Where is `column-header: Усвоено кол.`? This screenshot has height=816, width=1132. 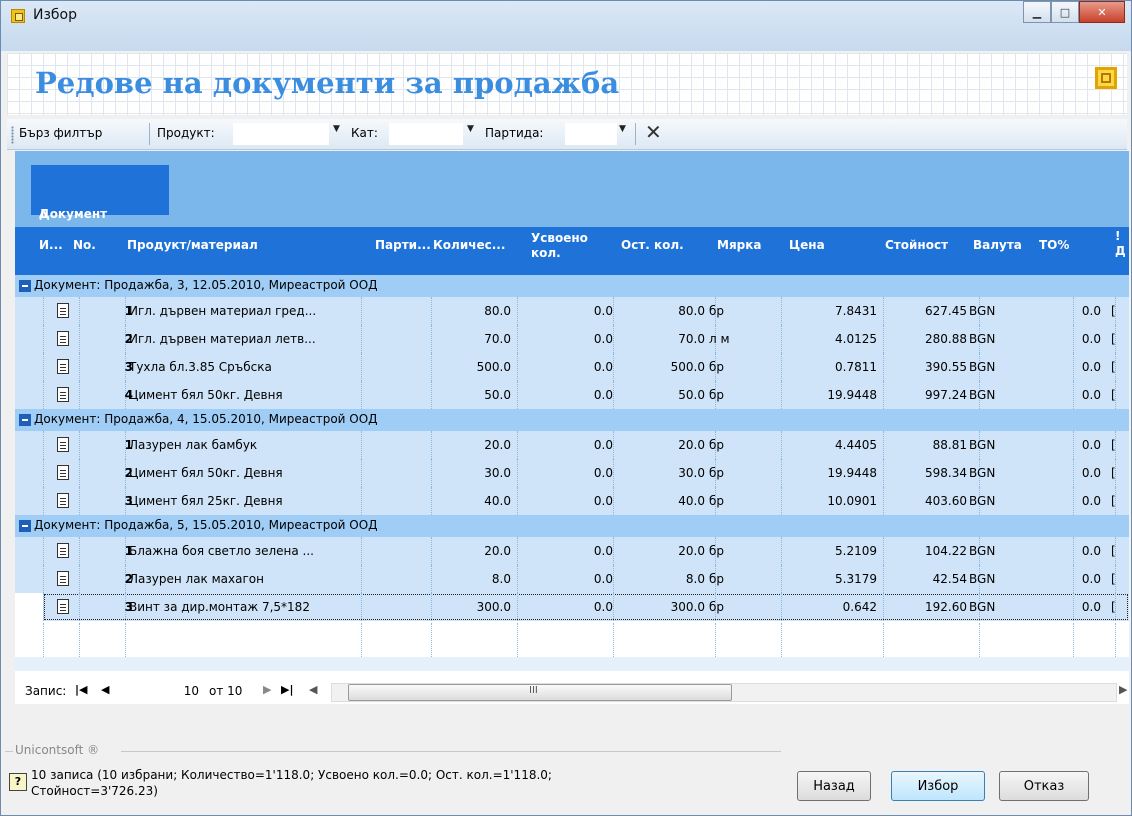 column-header: Усвоено кол. is located at coordinates (561, 246).